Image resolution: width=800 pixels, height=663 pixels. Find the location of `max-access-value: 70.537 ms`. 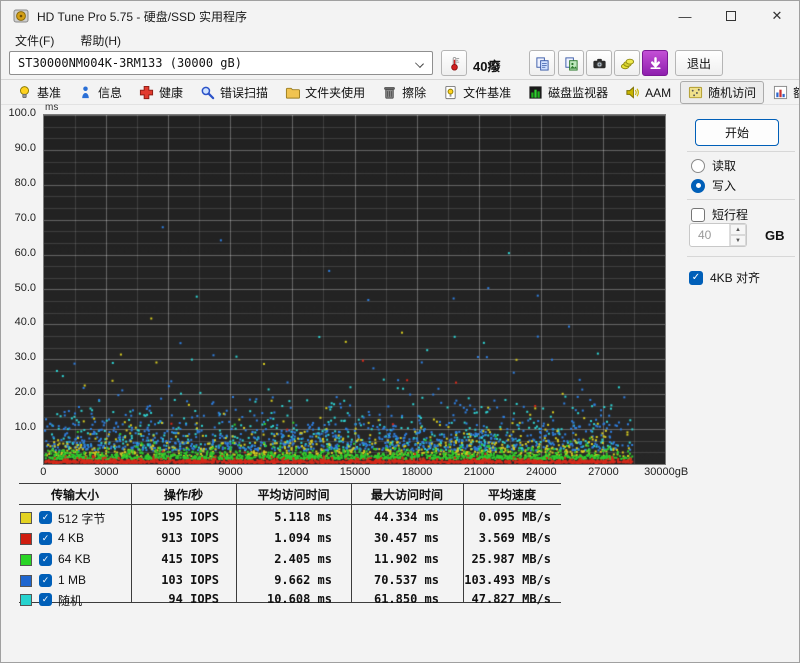

max-access-value: 70.537 ms is located at coordinates (406, 580).